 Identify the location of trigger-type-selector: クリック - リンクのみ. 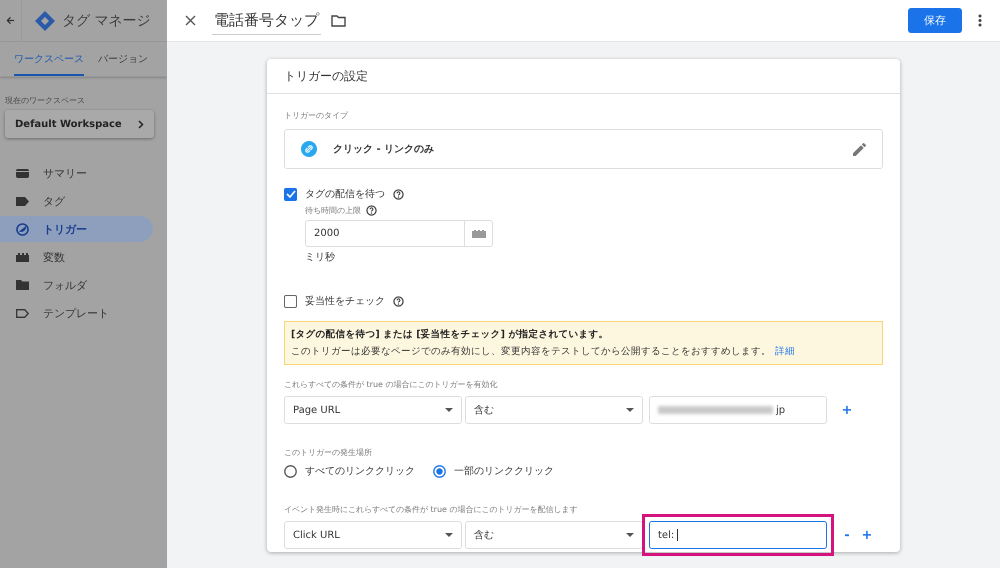
(583, 149).